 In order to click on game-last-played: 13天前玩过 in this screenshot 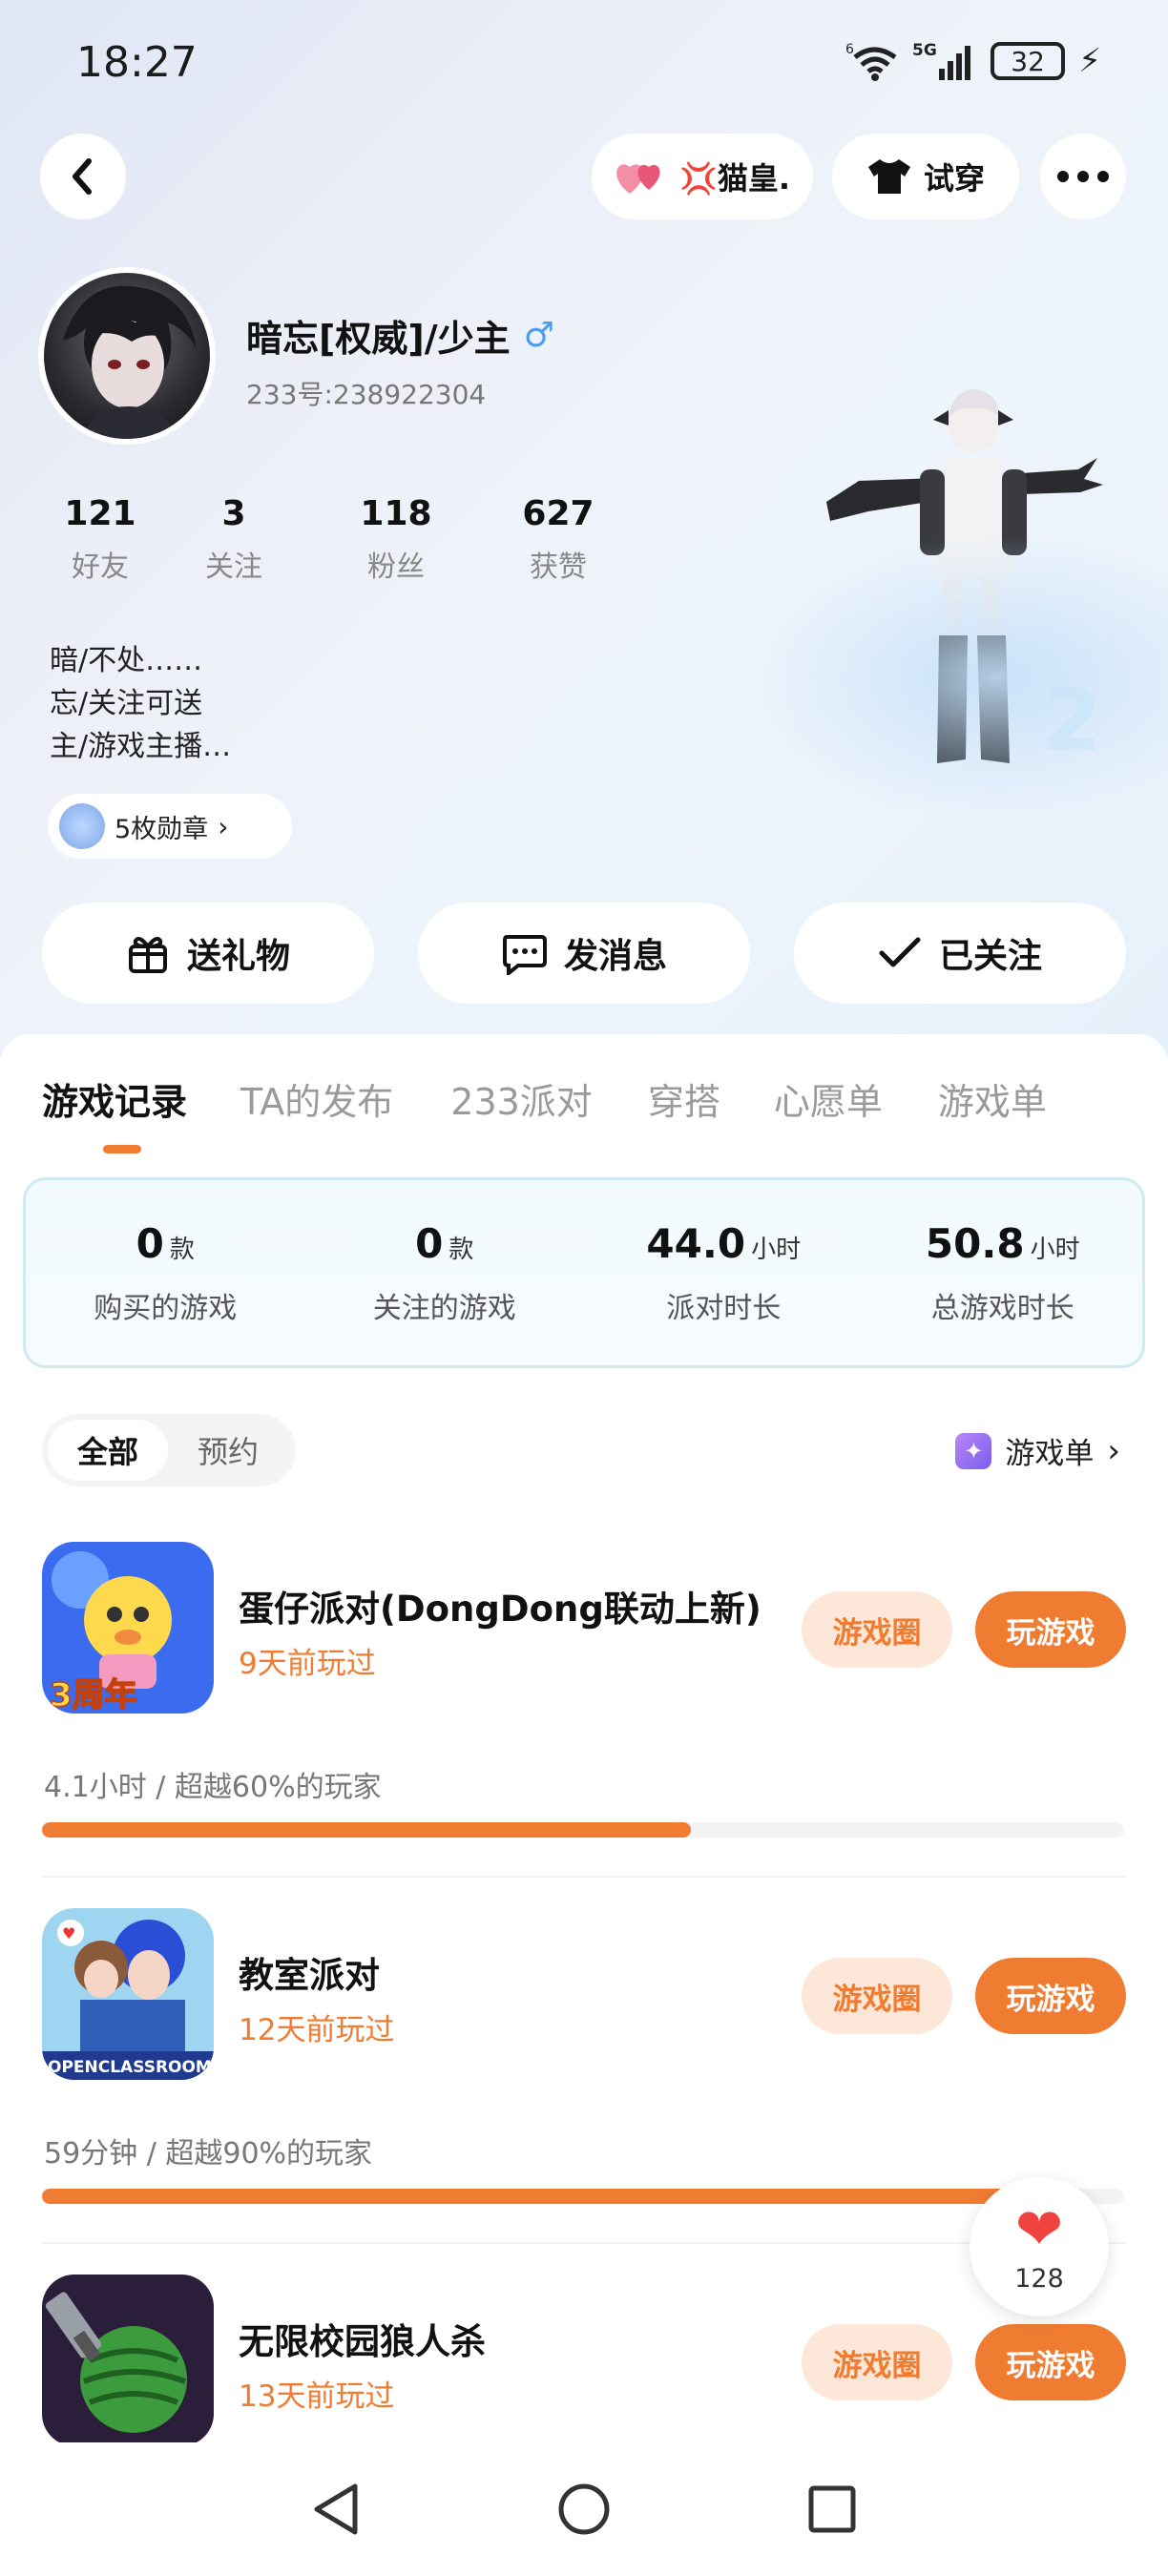, I will do `click(317, 2396)`.